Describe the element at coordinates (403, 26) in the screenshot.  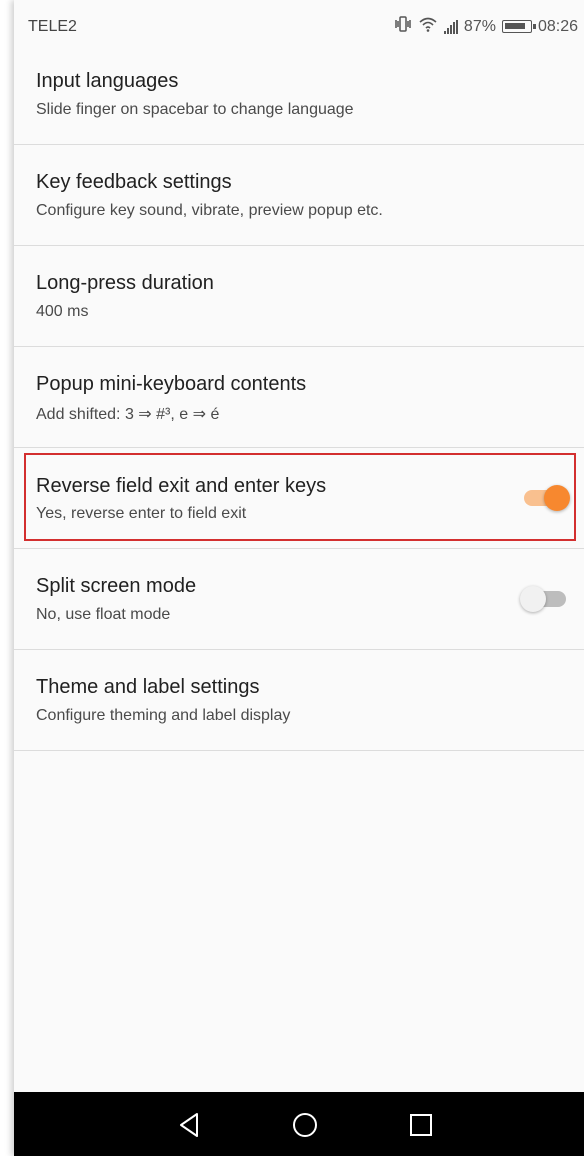
I see `vibrate-icon` at that location.